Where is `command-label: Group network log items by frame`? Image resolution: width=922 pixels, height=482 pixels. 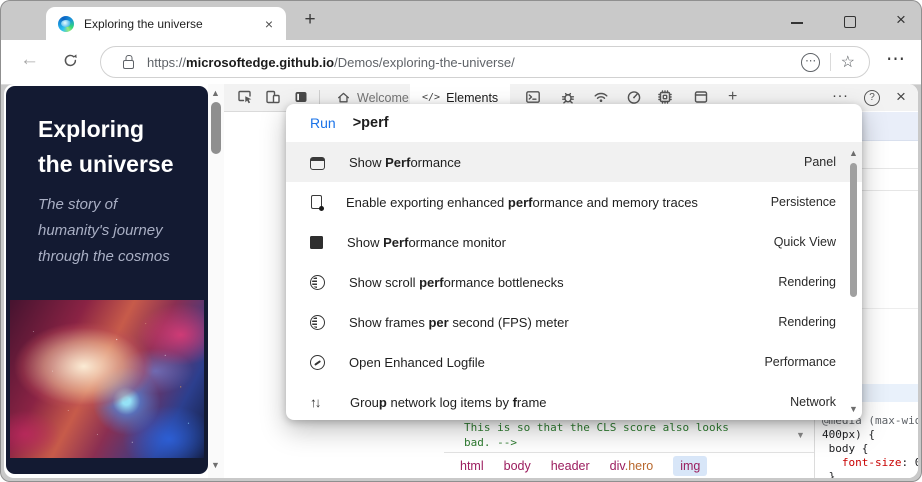
command-label: Group network log items by frame is located at coordinates (570, 402).